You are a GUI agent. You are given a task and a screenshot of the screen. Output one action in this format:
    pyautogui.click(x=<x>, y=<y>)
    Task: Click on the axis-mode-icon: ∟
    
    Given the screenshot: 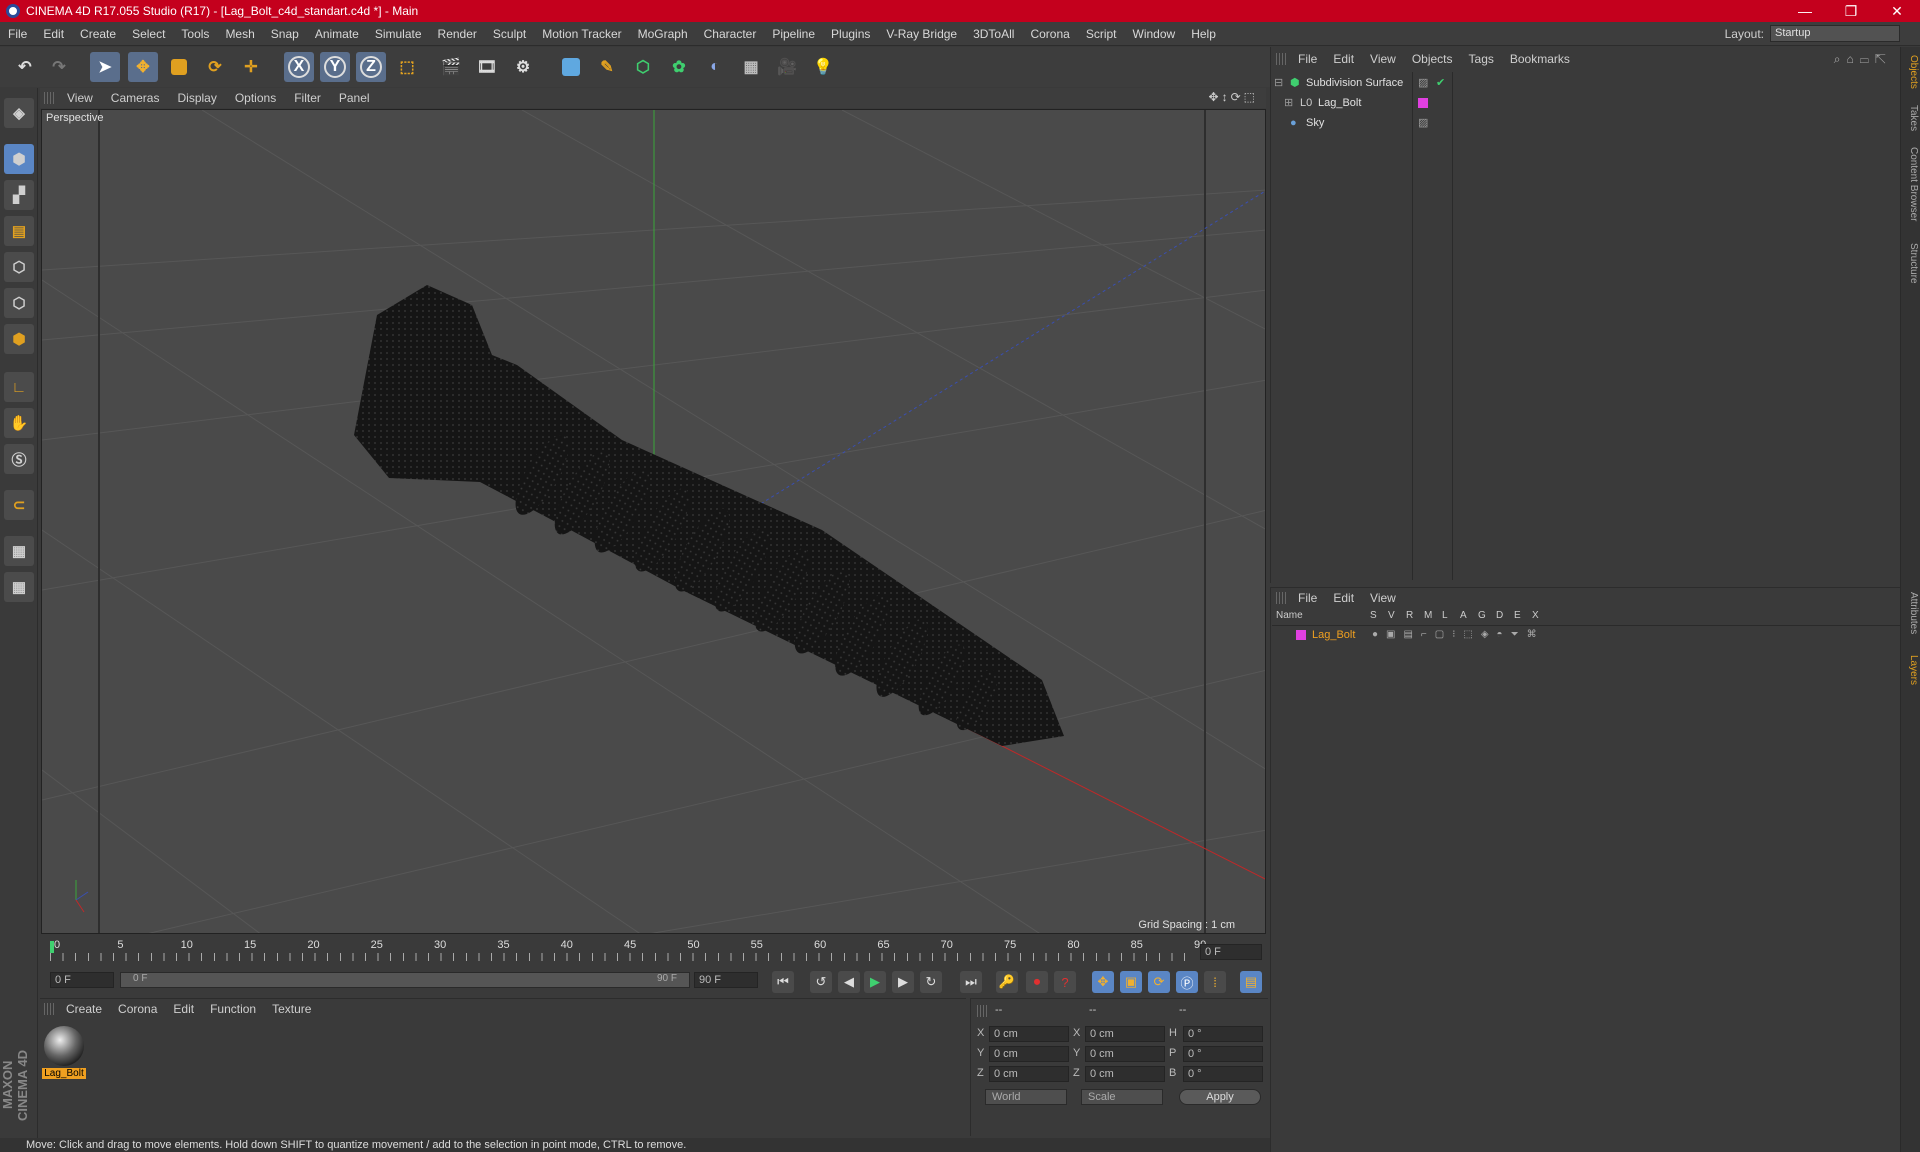 What is the action you would take?
    pyautogui.click(x=19, y=387)
    